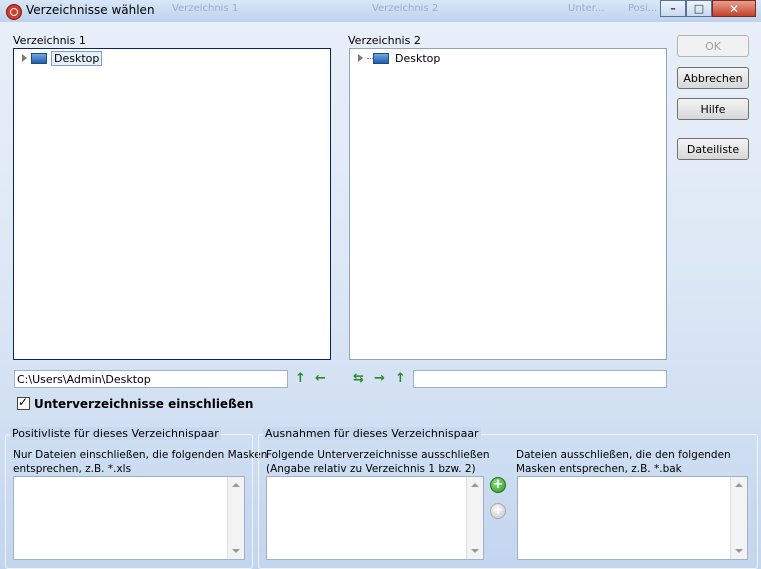  Describe the element at coordinates (143, 404) in the screenshot. I see `include-subdirs-label: Unterverzeichnisse einschließen` at that location.